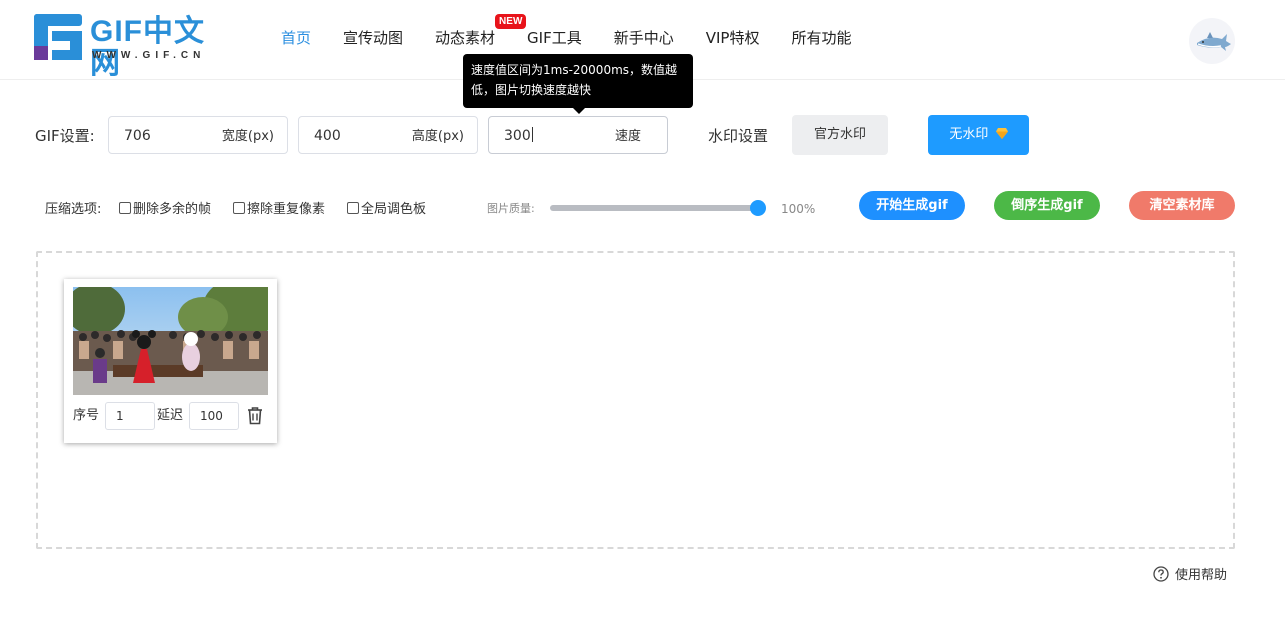  Describe the element at coordinates (627, 136) in the screenshot. I see `speed-unit: 速度` at that location.